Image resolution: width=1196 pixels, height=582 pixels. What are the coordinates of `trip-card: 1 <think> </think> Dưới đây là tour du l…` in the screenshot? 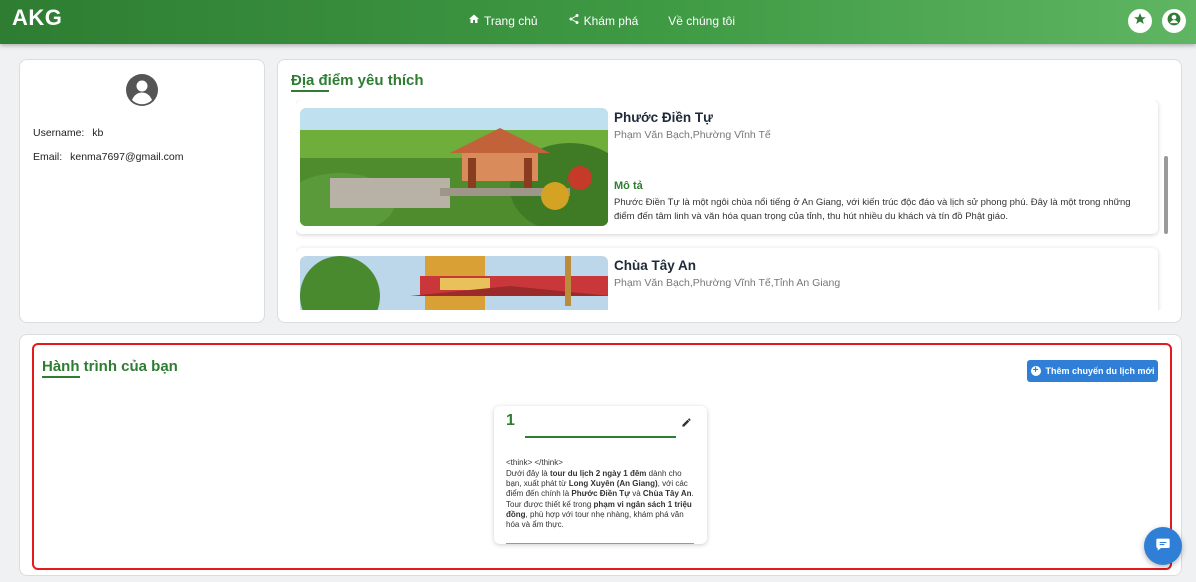 It's located at (600, 475).